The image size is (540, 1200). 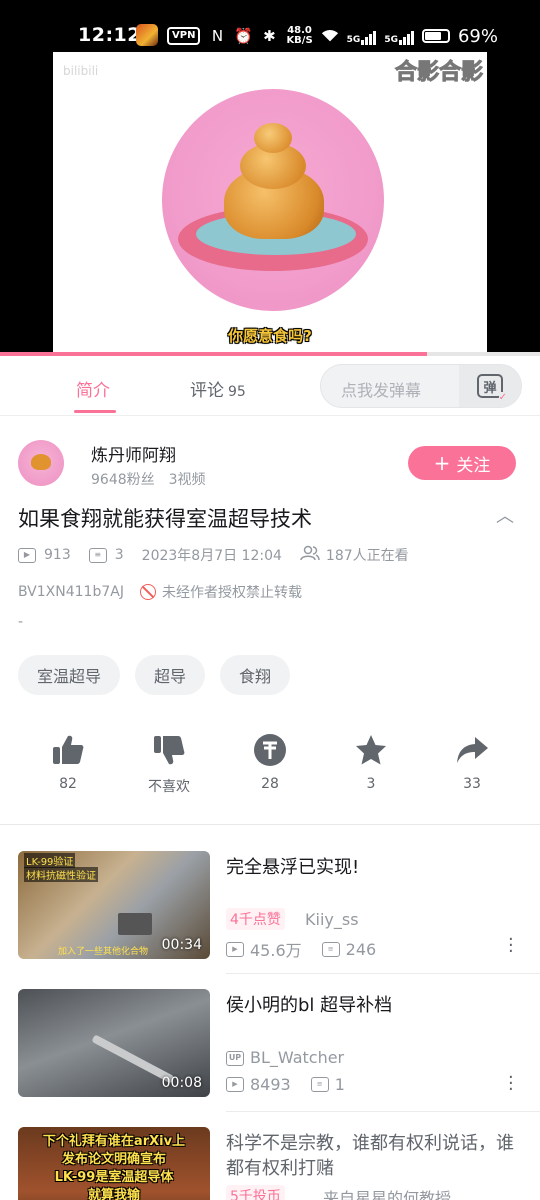 What do you see at coordinates (81, 71) in the screenshot?
I see `bilibili-watermark-logo: bilibili` at bounding box center [81, 71].